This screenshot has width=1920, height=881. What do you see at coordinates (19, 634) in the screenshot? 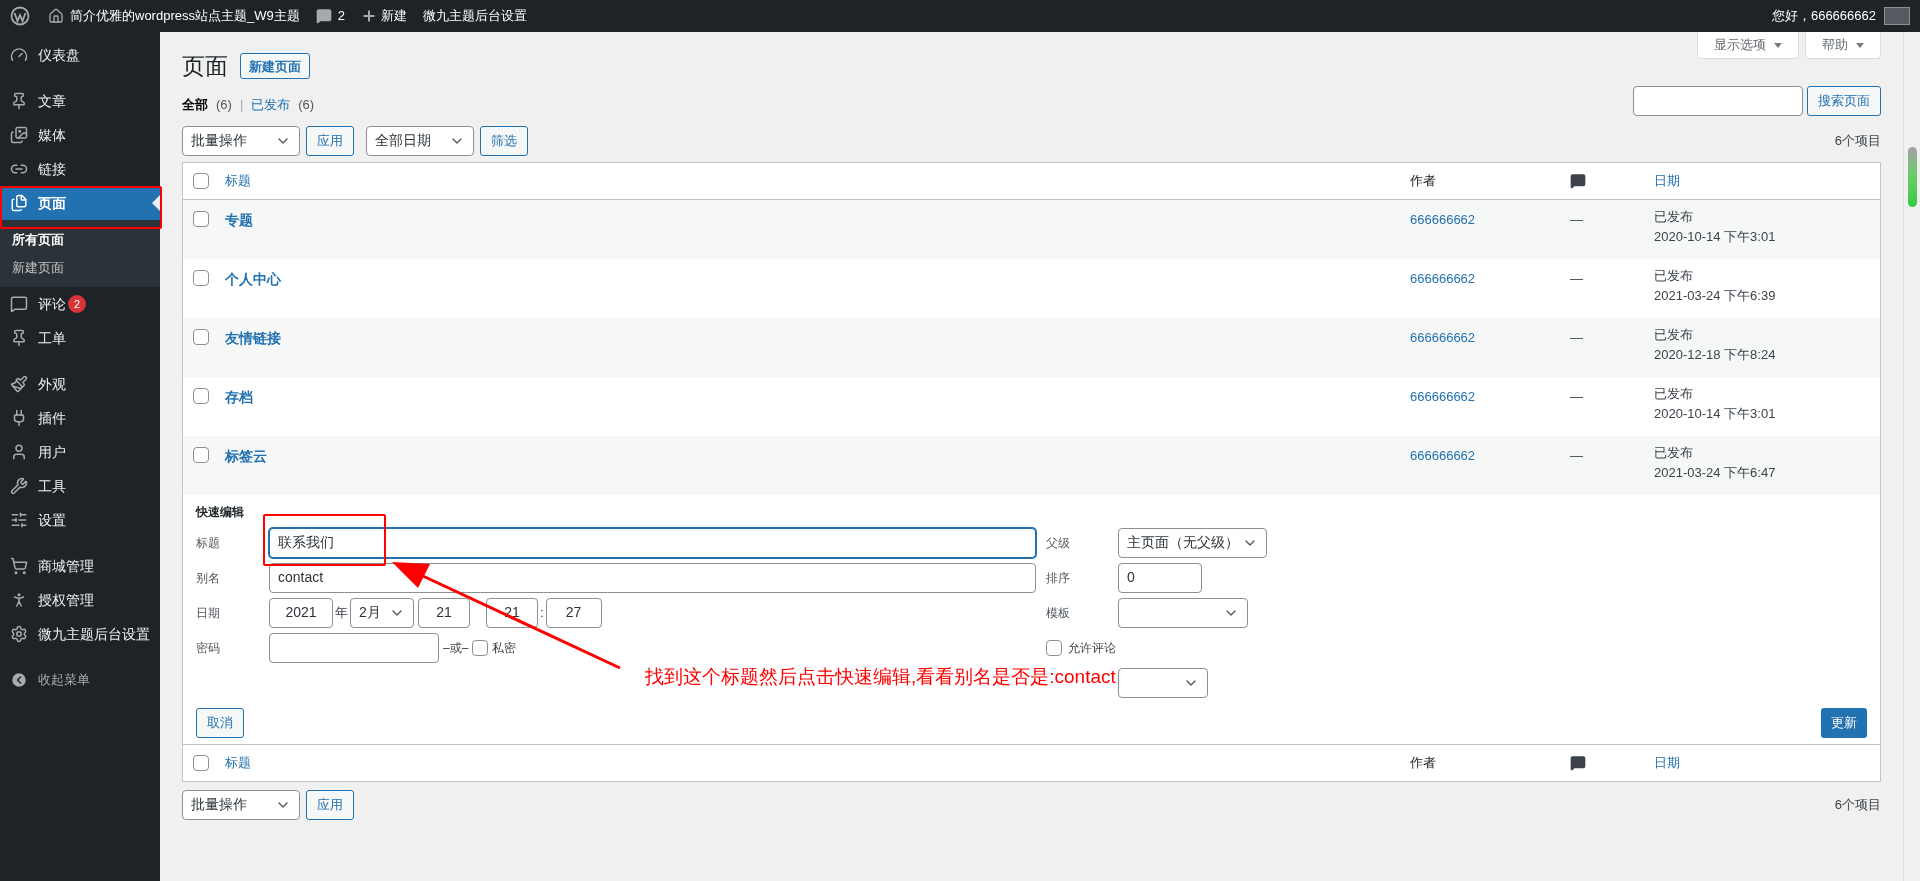
I see `settings-icon` at bounding box center [19, 634].